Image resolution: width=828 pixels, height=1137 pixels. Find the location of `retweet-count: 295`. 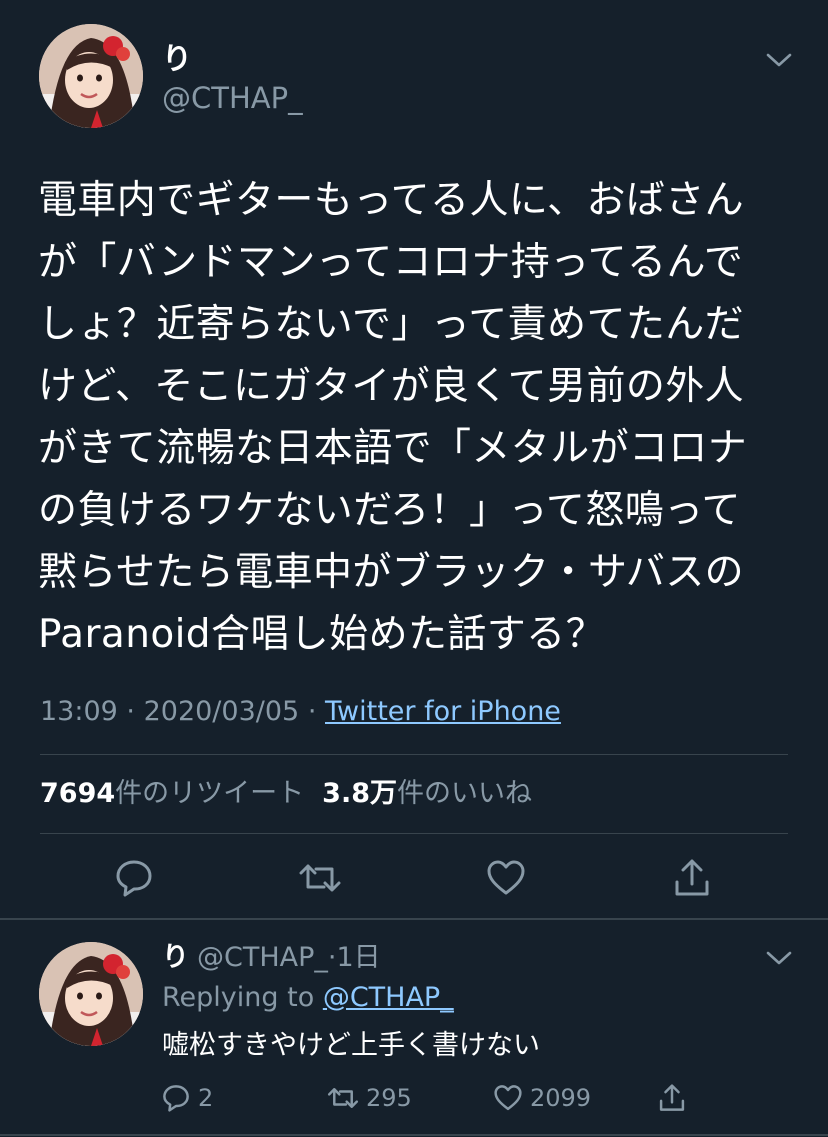

retweet-count: 295 is located at coordinates (389, 1098).